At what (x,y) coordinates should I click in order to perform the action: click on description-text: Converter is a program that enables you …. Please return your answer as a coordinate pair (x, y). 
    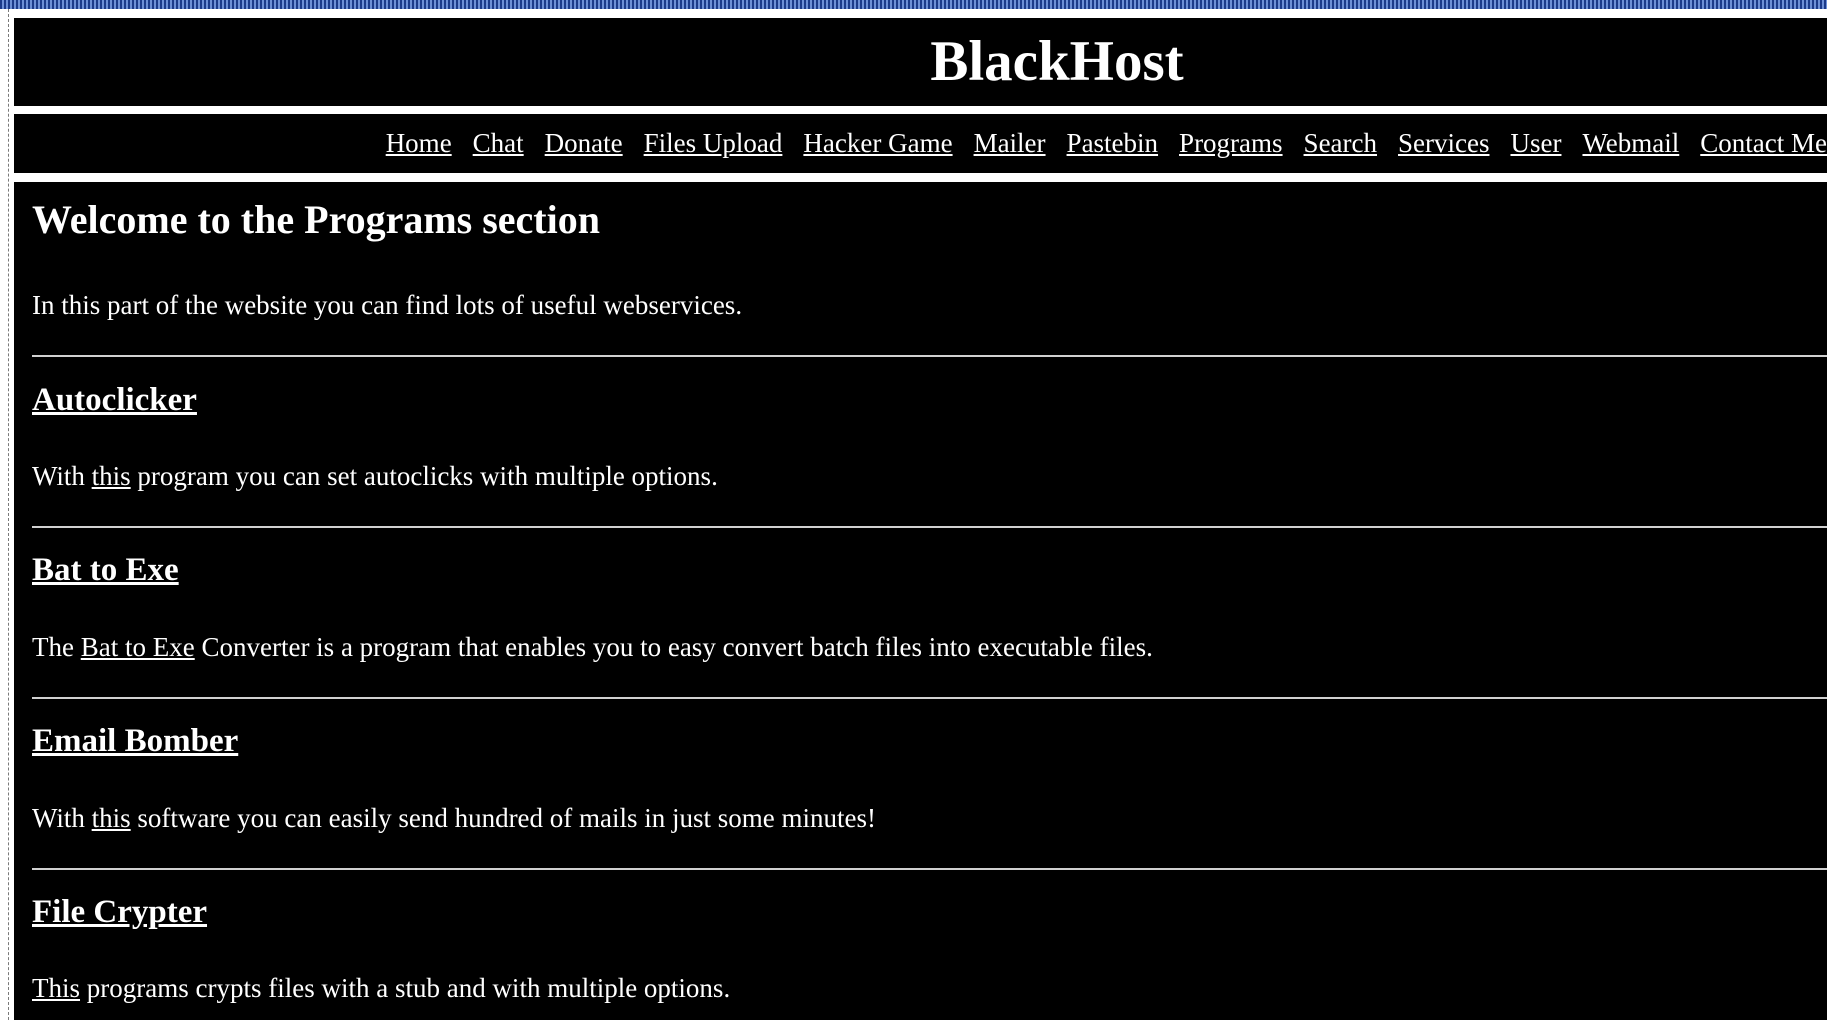
    Looking at the image, I should click on (673, 647).